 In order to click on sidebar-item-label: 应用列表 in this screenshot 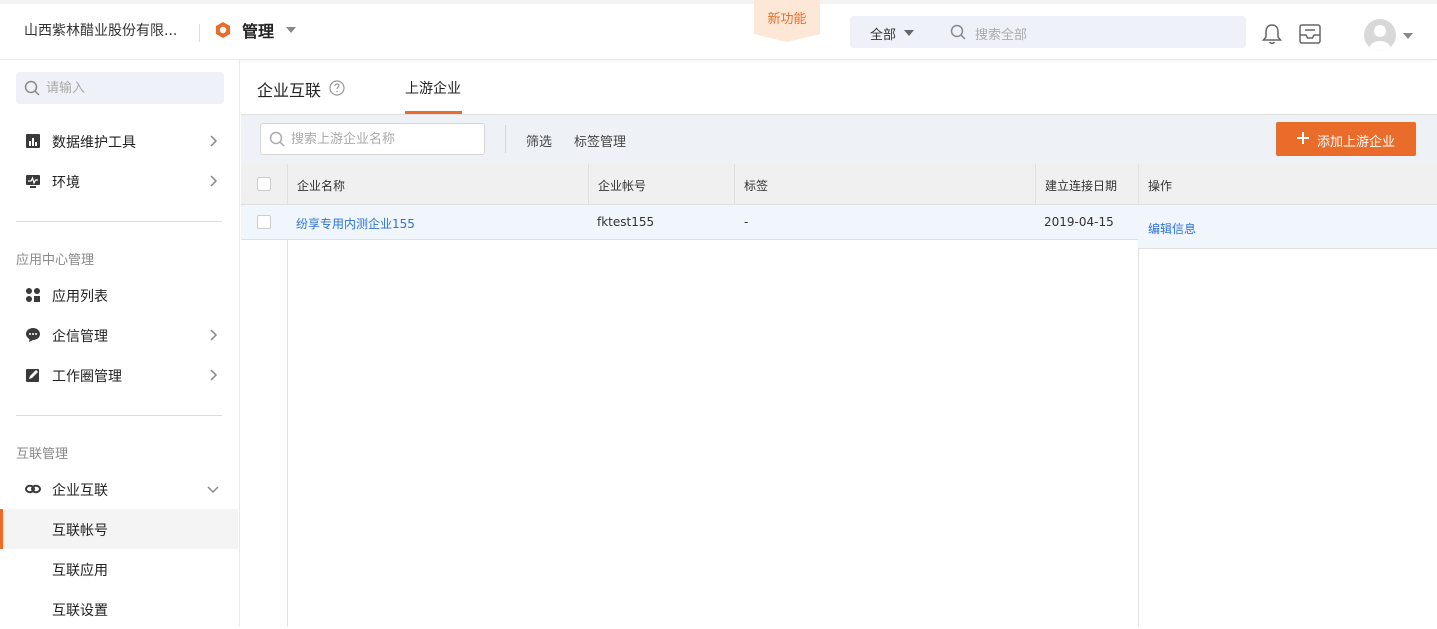, I will do `click(80, 297)`.